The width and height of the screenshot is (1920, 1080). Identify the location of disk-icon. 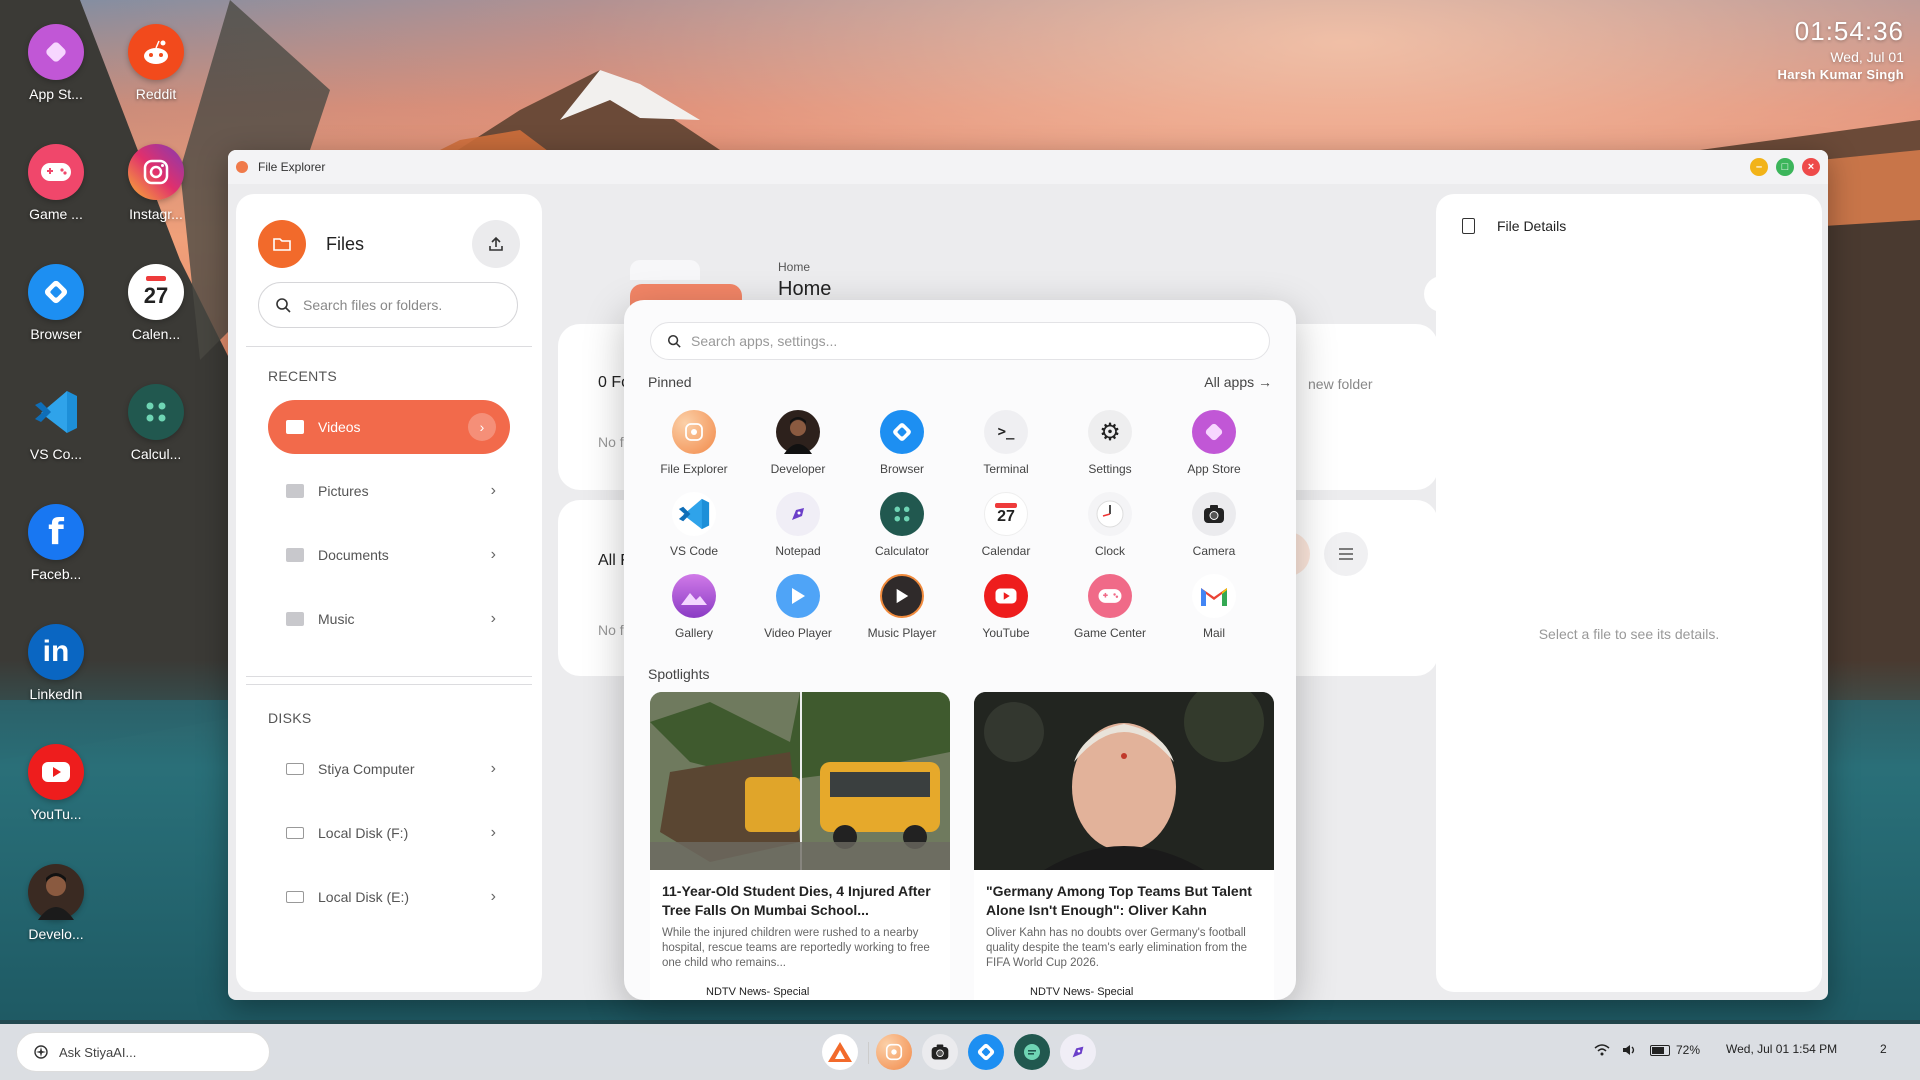
(295, 769).